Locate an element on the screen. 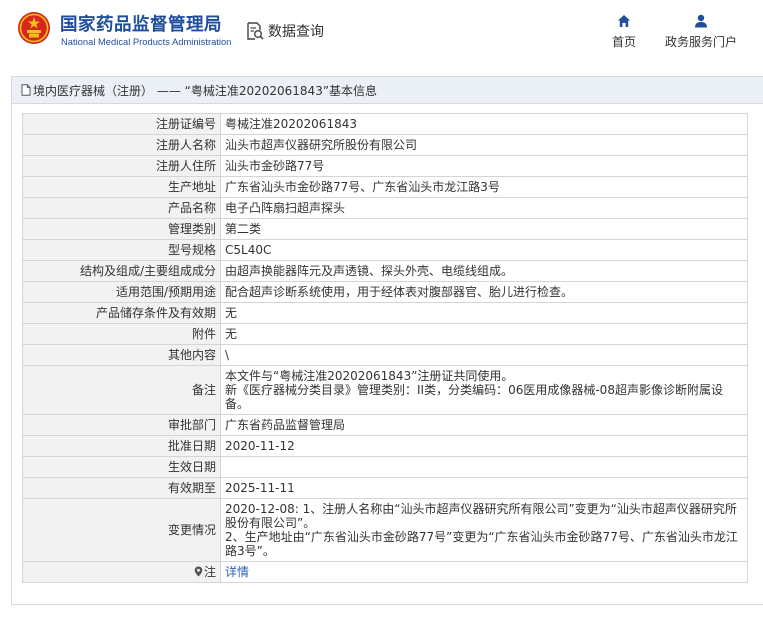 This screenshot has width=763, height=618. row-value is located at coordinates (484, 467).